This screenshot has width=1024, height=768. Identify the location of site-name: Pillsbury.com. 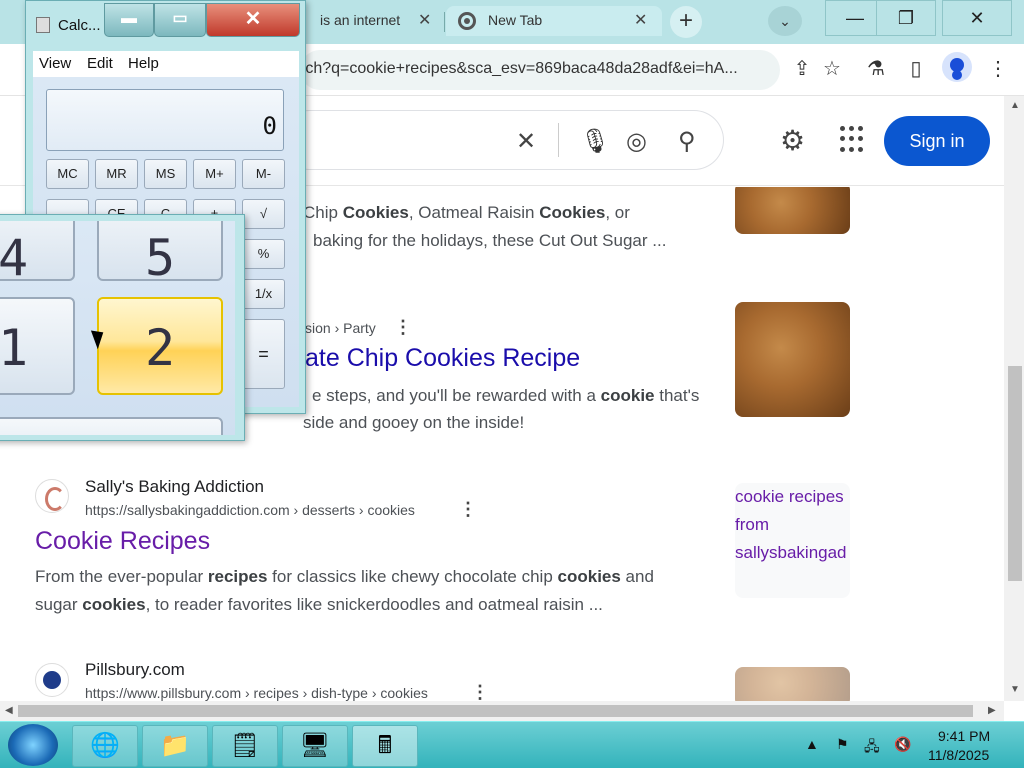
(135, 670).